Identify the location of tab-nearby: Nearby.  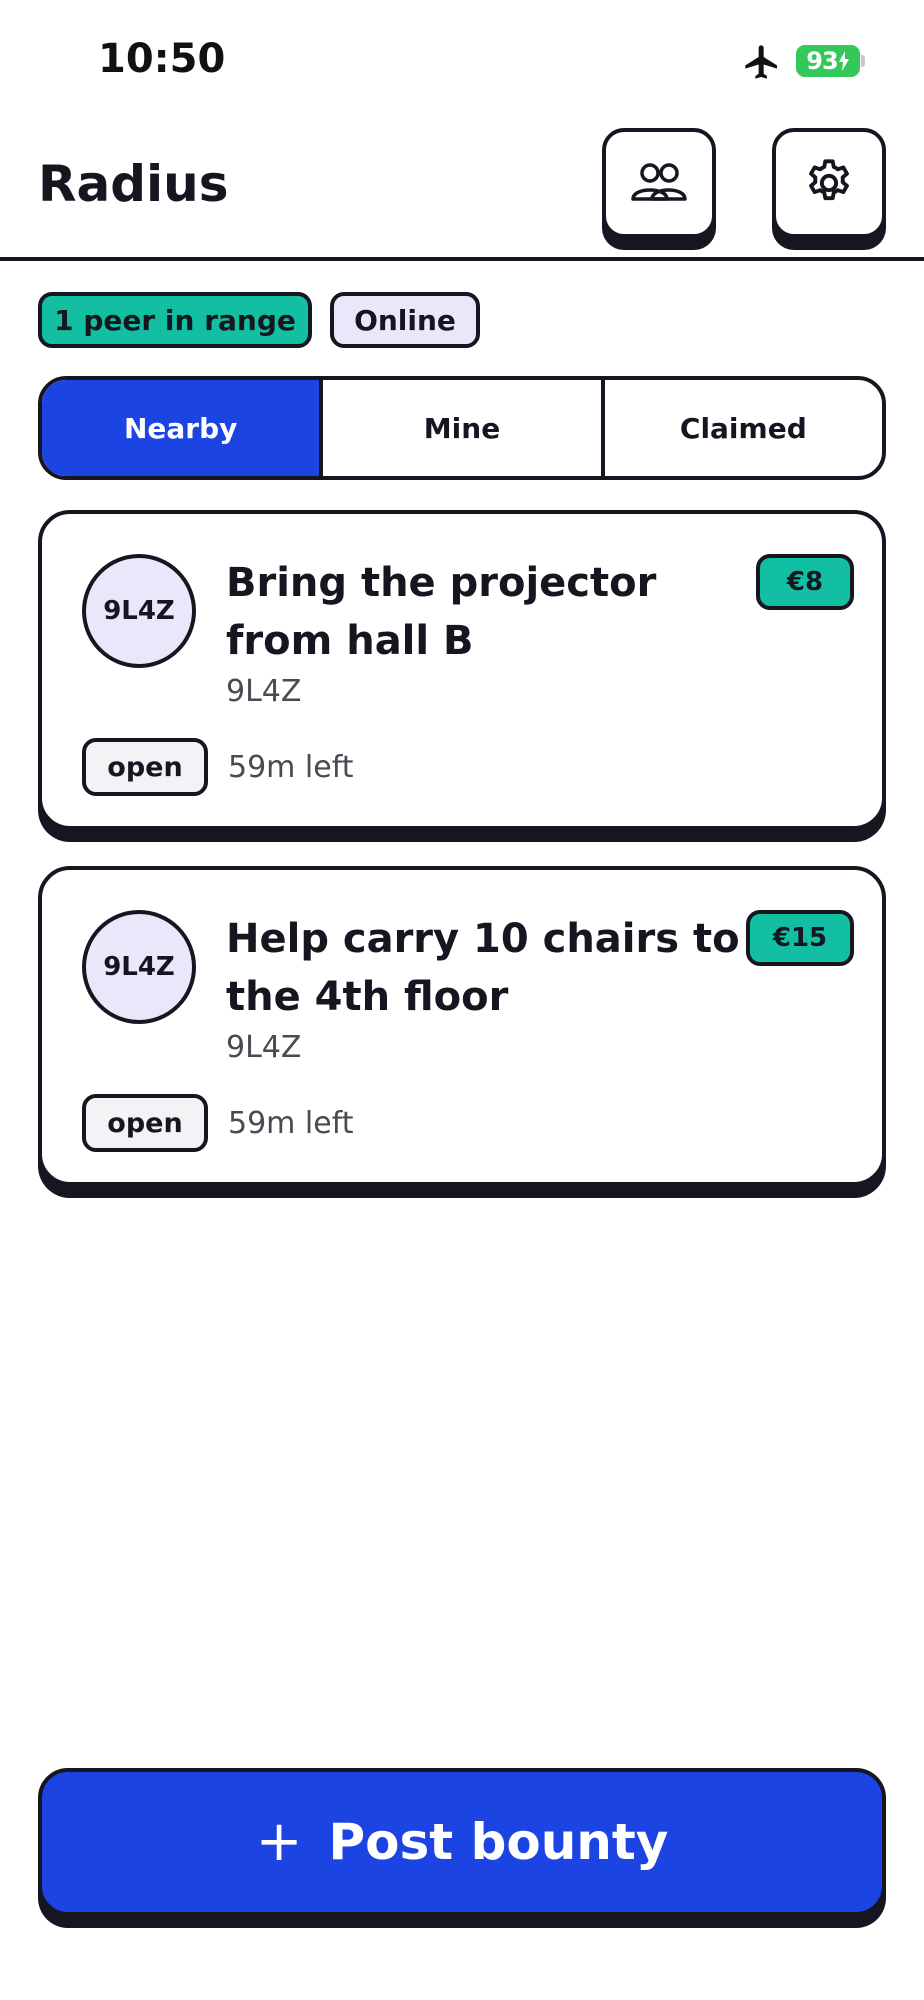
(181, 428).